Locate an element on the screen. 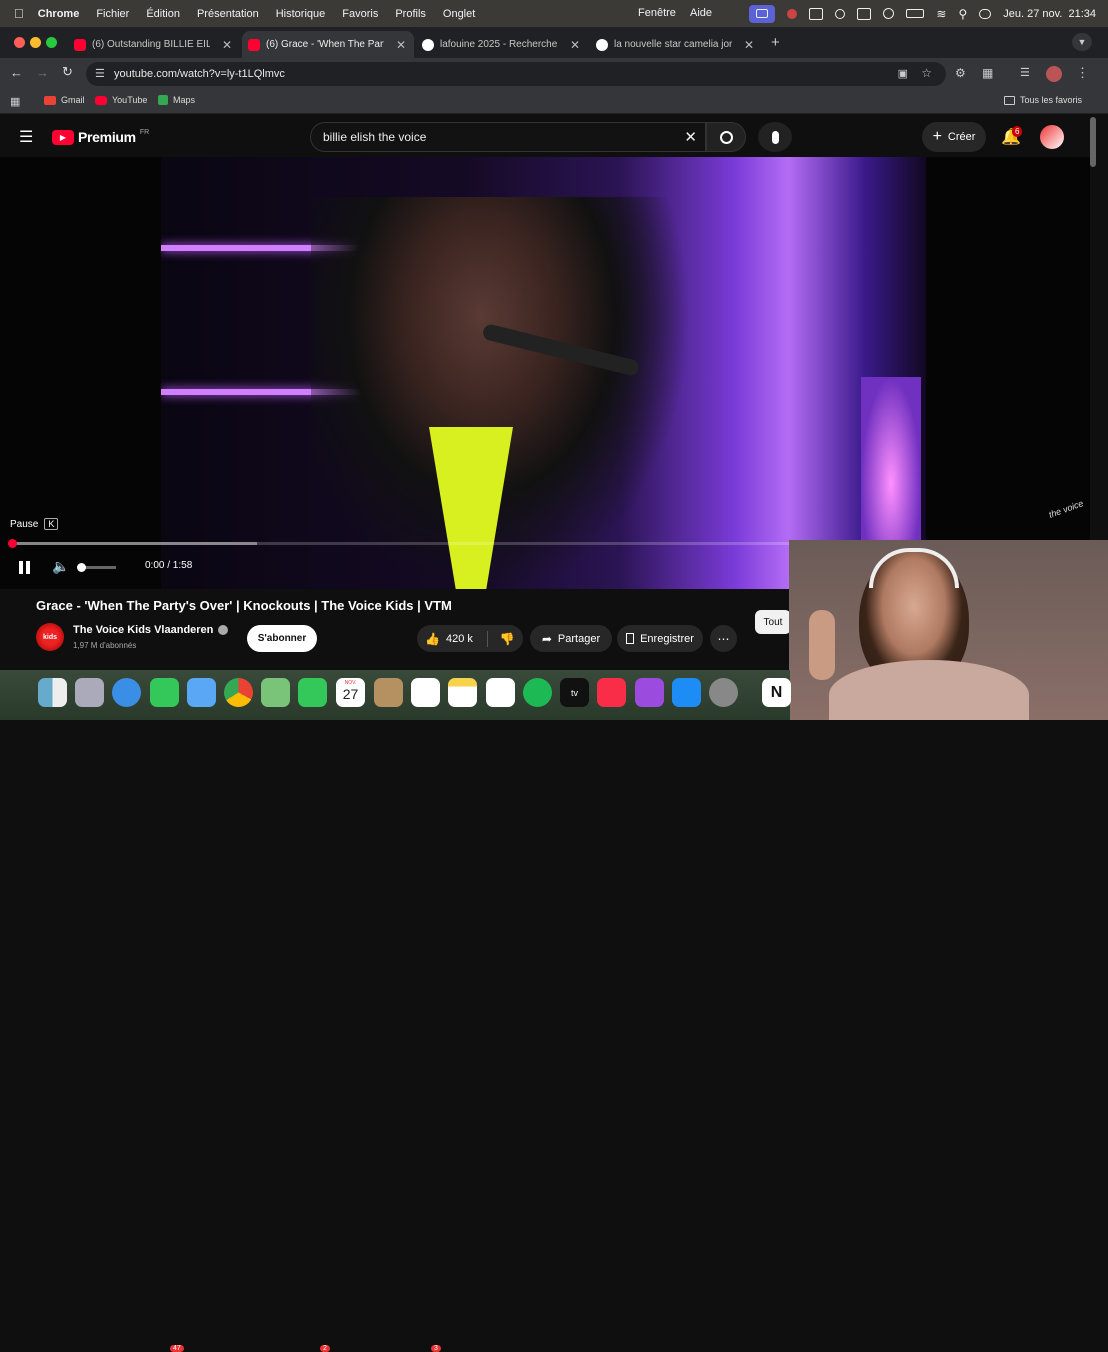  play-pause-button is located at coordinates (24, 567).